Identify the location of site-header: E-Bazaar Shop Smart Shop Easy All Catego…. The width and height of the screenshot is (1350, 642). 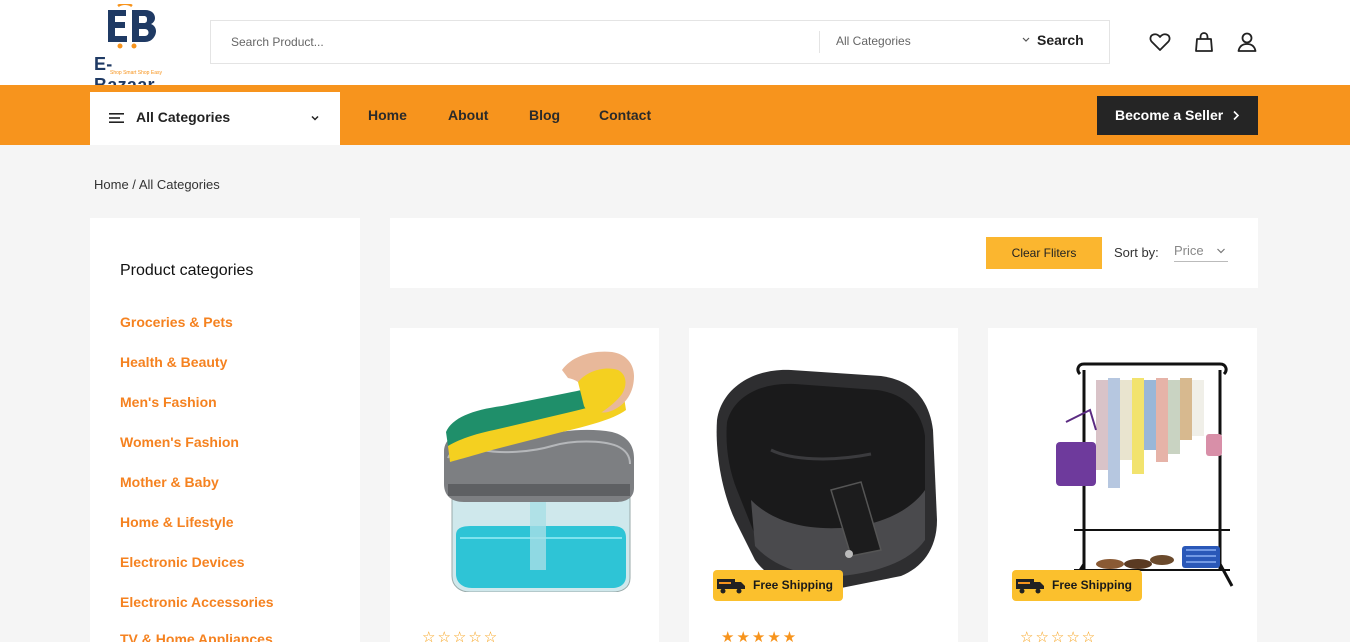
(675, 47).